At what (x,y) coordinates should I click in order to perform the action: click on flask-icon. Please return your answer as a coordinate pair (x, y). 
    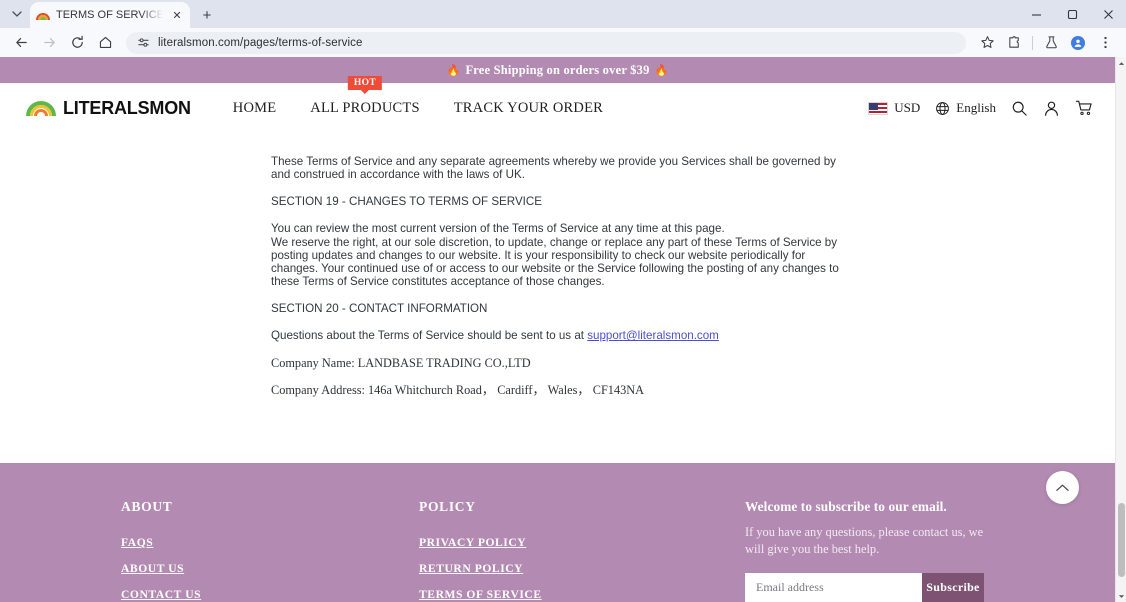
    Looking at the image, I should click on (1051, 42).